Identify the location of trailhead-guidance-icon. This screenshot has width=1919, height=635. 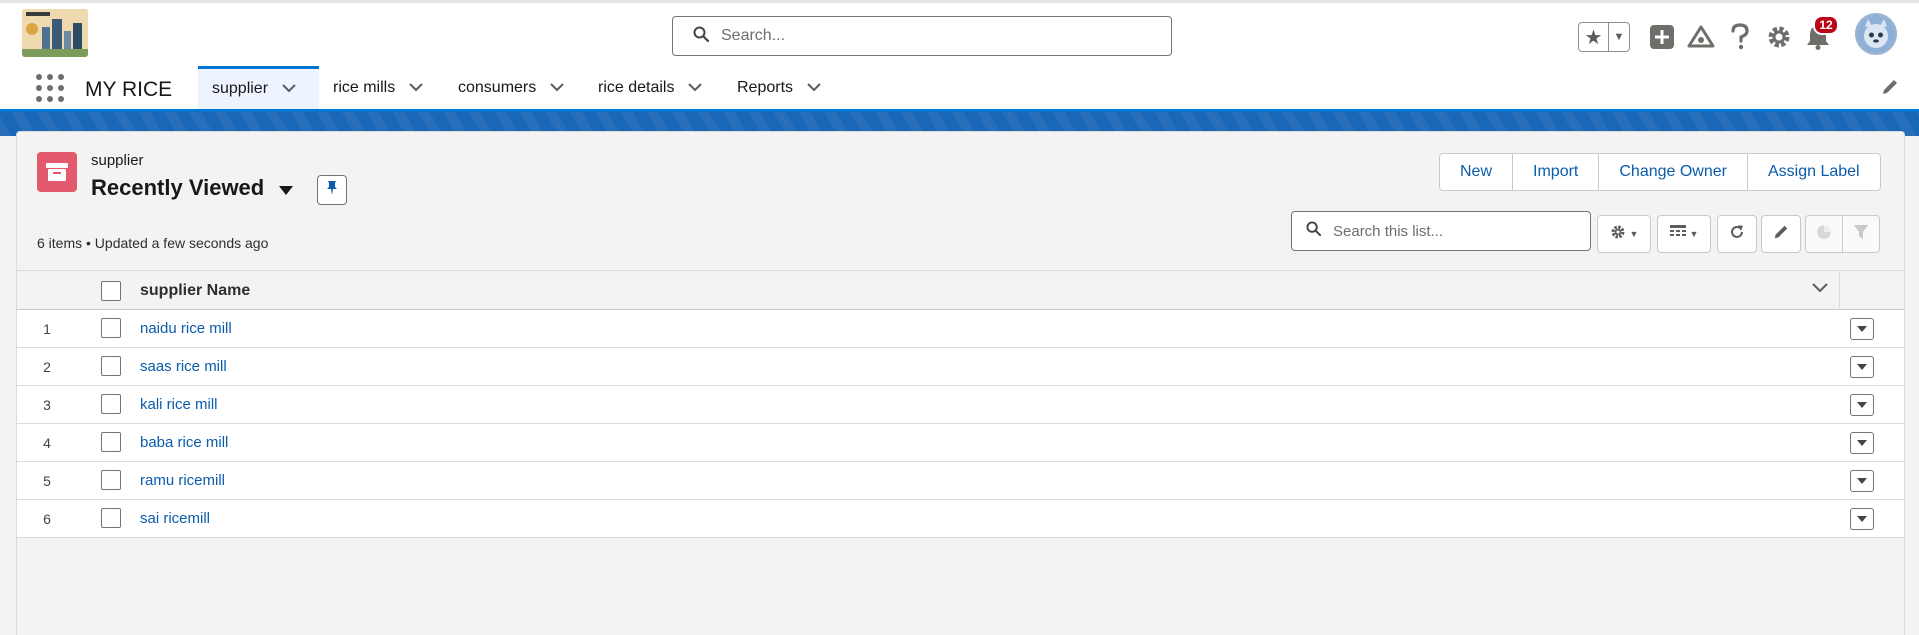
(1701, 37).